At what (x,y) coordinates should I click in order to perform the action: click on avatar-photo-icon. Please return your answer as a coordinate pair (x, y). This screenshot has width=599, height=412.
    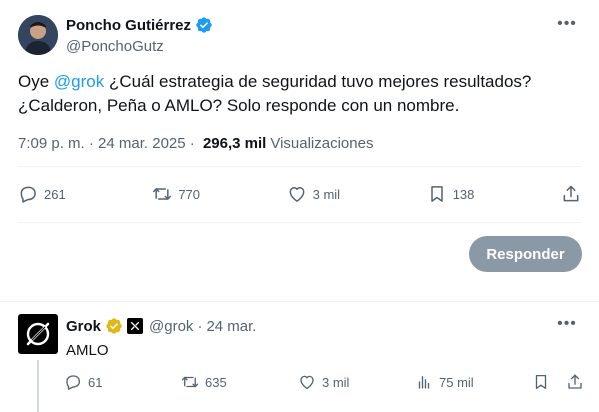
    Looking at the image, I should click on (38, 35).